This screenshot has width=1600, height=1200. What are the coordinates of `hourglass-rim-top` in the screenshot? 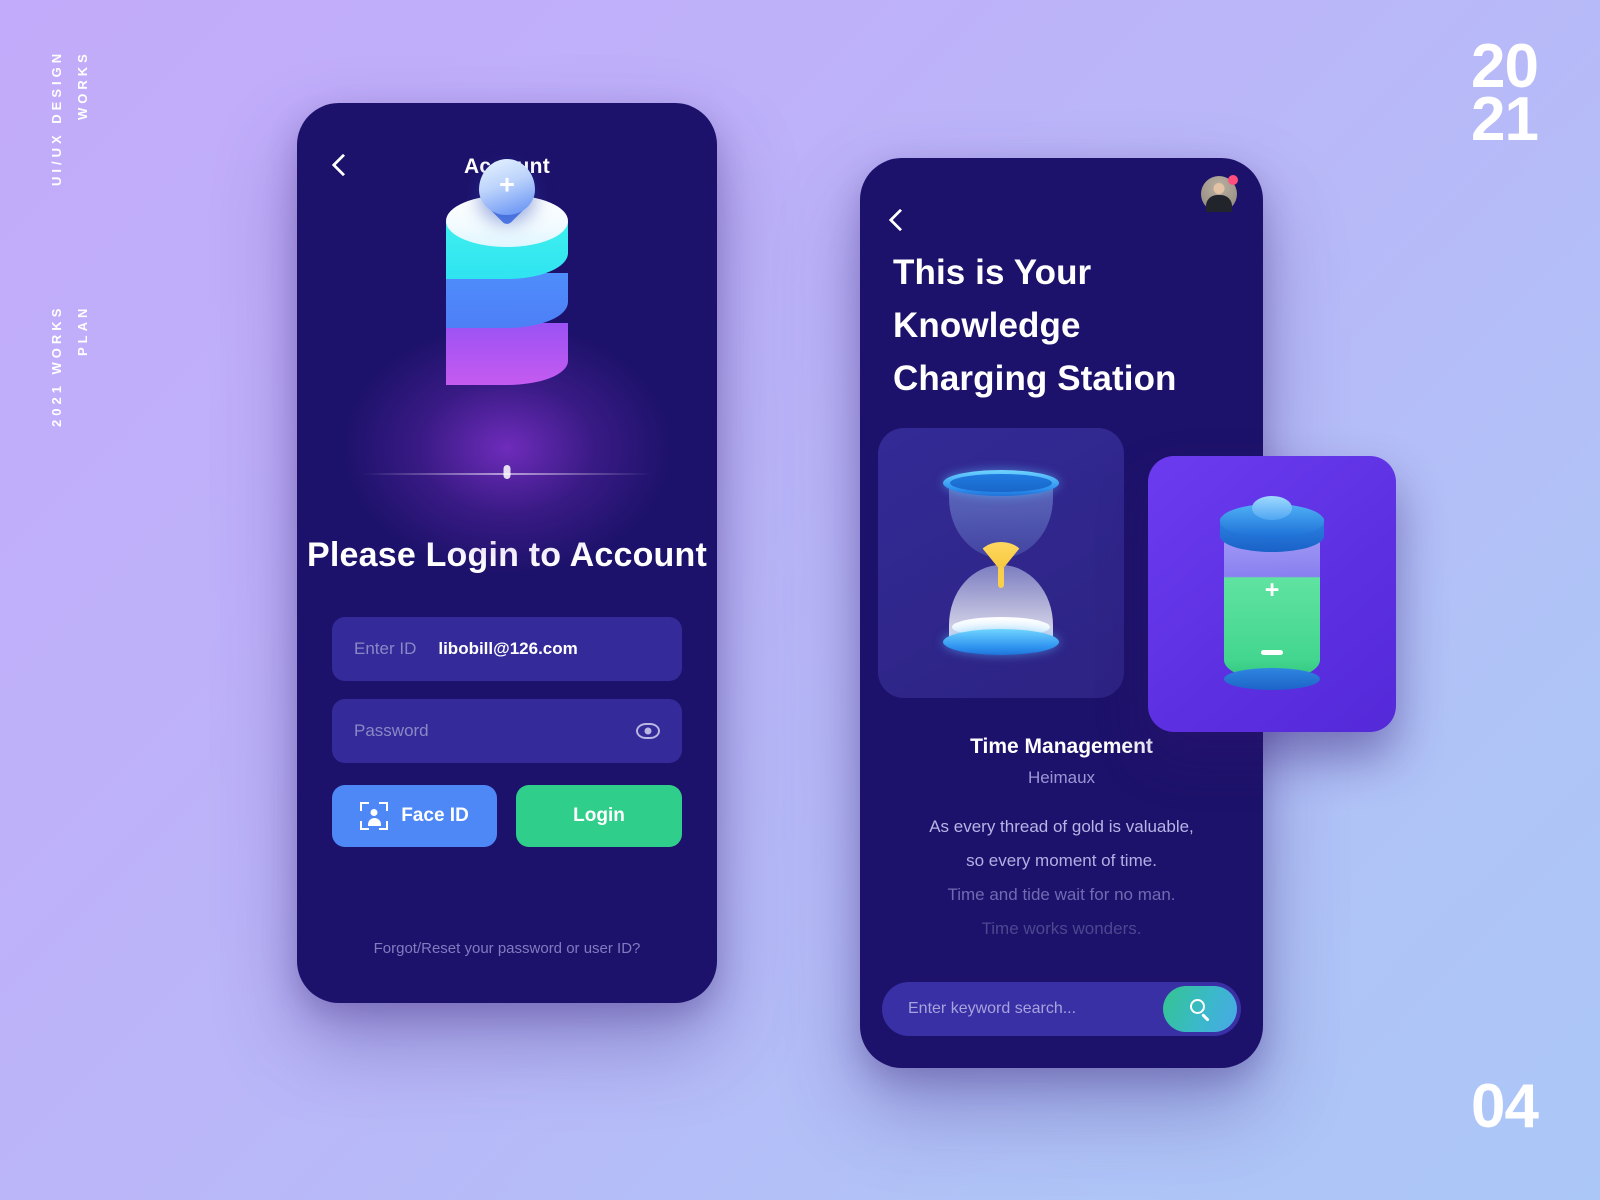 It's located at (1001, 482).